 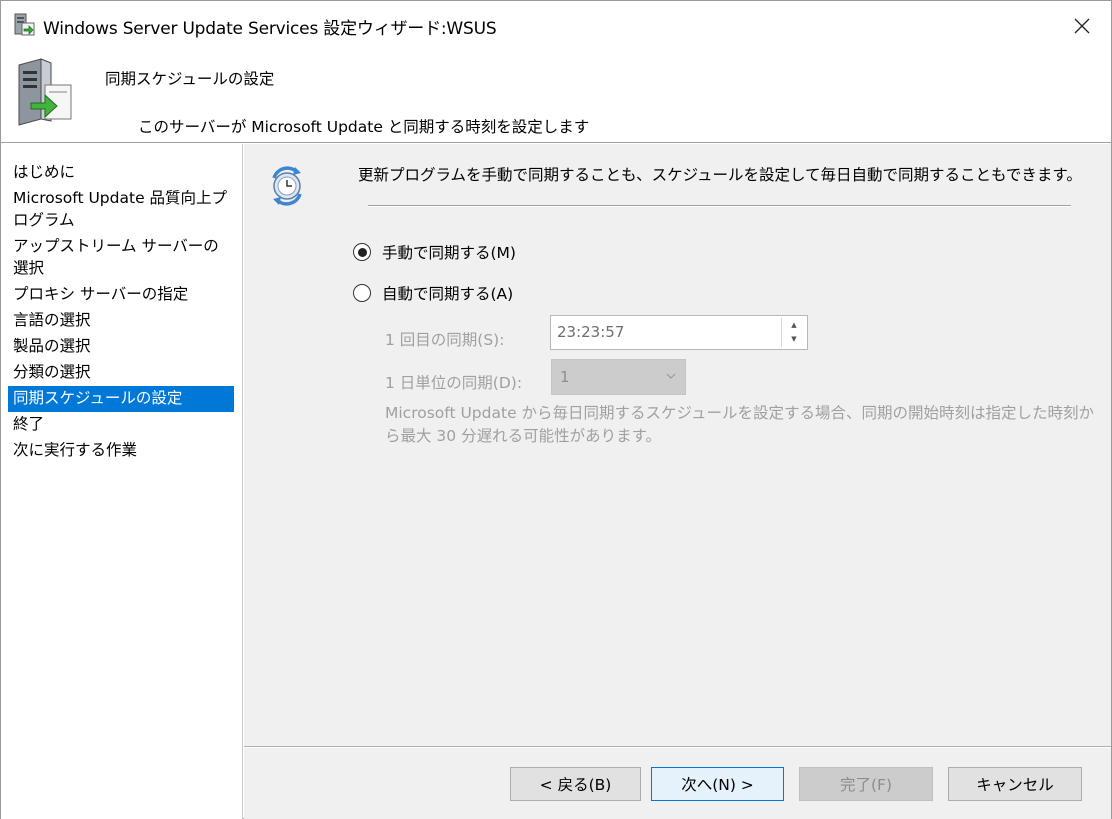 What do you see at coordinates (794, 325) in the screenshot?
I see `spin-up-button: ▲` at bounding box center [794, 325].